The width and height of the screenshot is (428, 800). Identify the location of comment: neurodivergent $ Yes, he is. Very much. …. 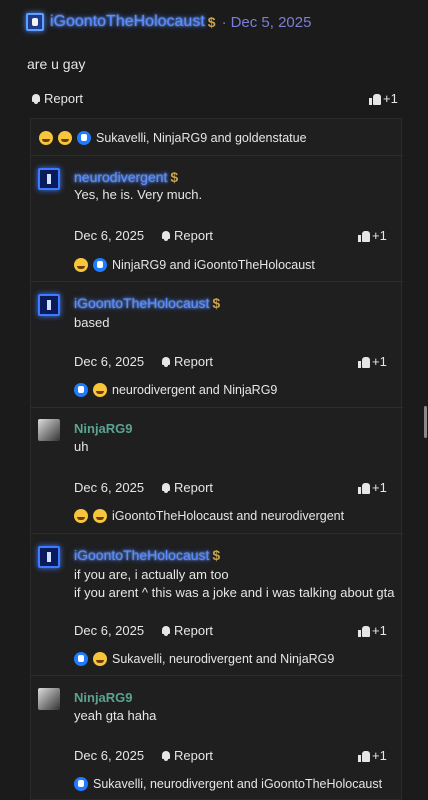
(217, 220).